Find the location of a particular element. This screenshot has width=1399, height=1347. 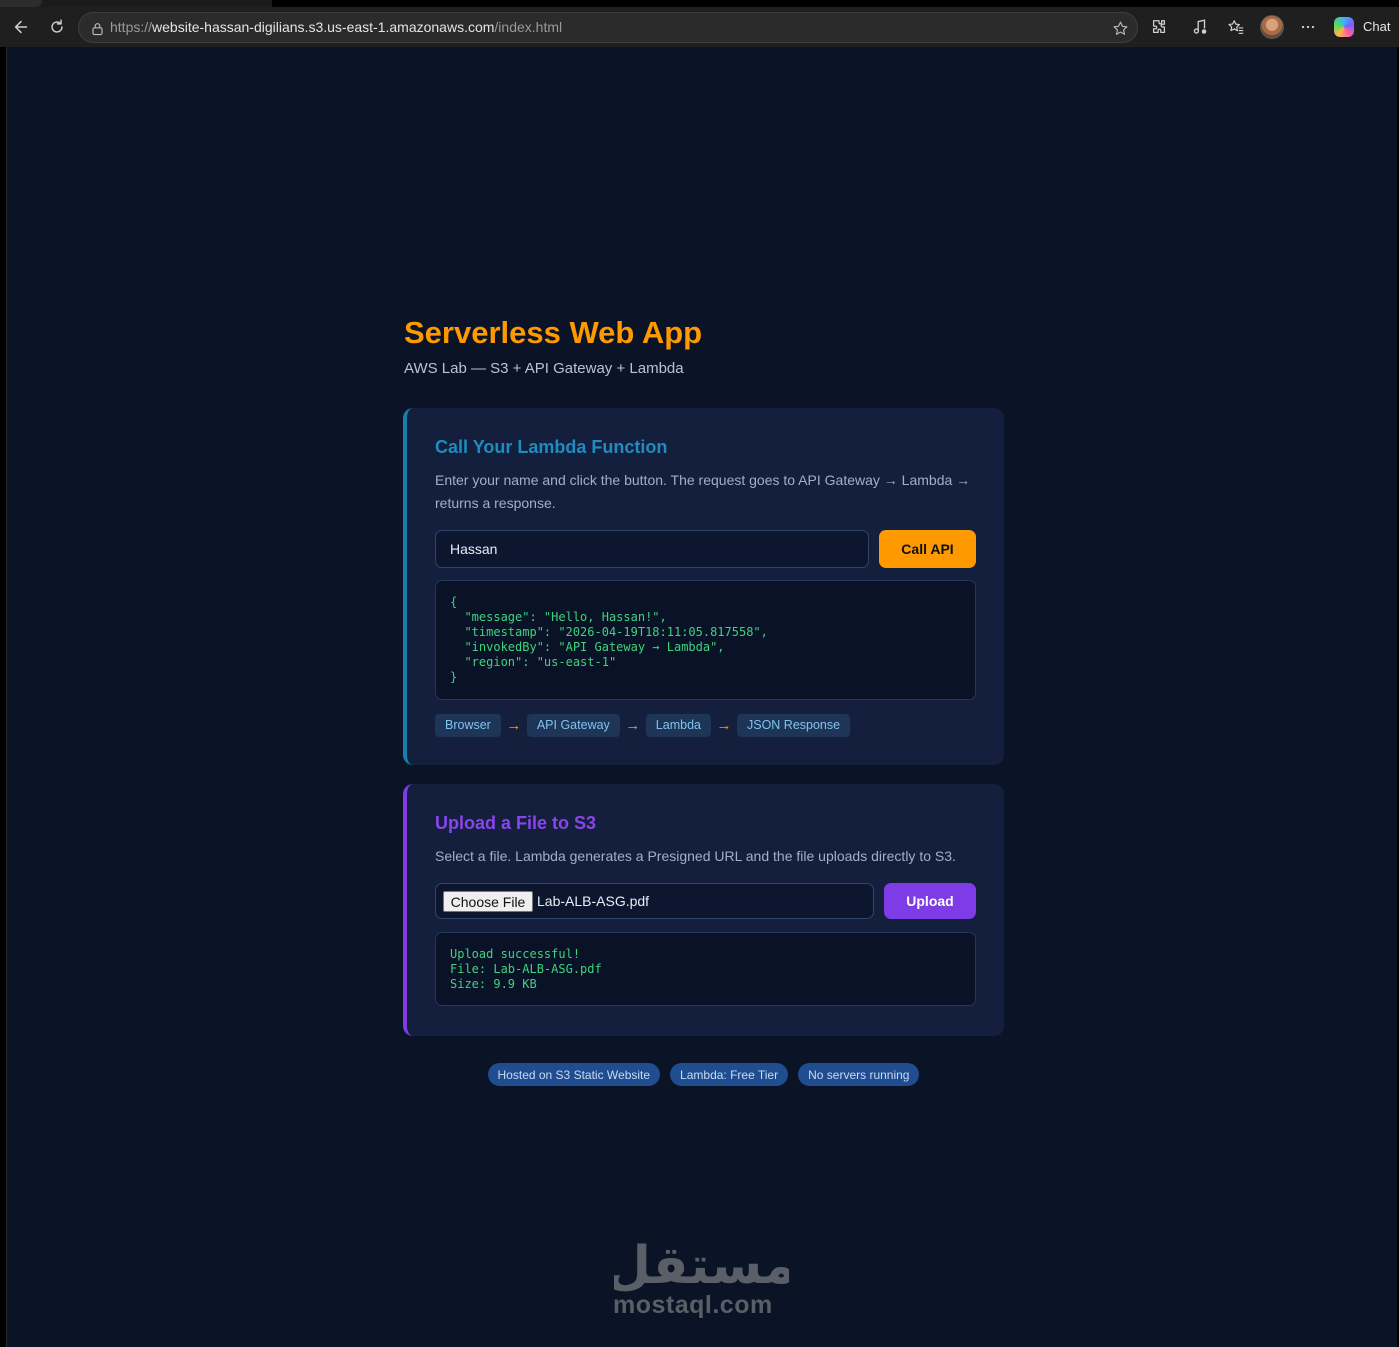

call-api-button: Call API is located at coordinates (927, 549).